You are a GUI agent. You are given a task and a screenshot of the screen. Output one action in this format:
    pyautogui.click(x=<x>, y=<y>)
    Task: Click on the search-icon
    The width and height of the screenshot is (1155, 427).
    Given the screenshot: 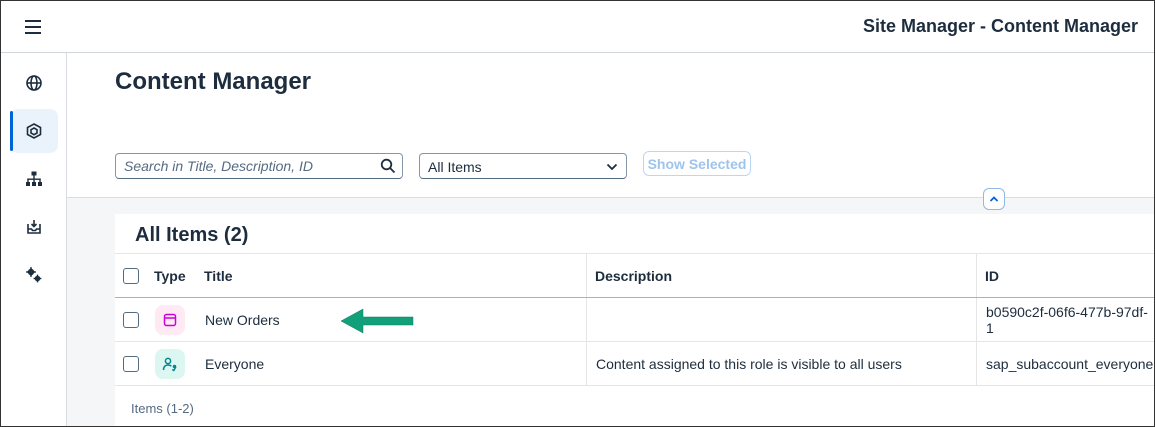 What is the action you would take?
    pyautogui.click(x=388, y=166)
    